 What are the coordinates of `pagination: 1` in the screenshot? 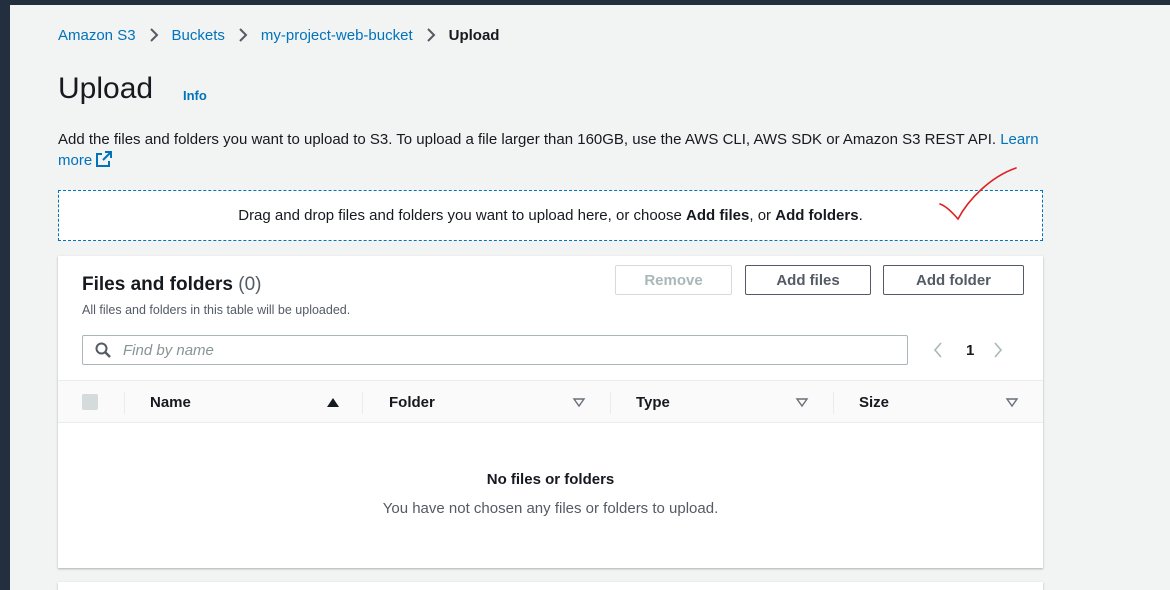 It's located at (968, 350).